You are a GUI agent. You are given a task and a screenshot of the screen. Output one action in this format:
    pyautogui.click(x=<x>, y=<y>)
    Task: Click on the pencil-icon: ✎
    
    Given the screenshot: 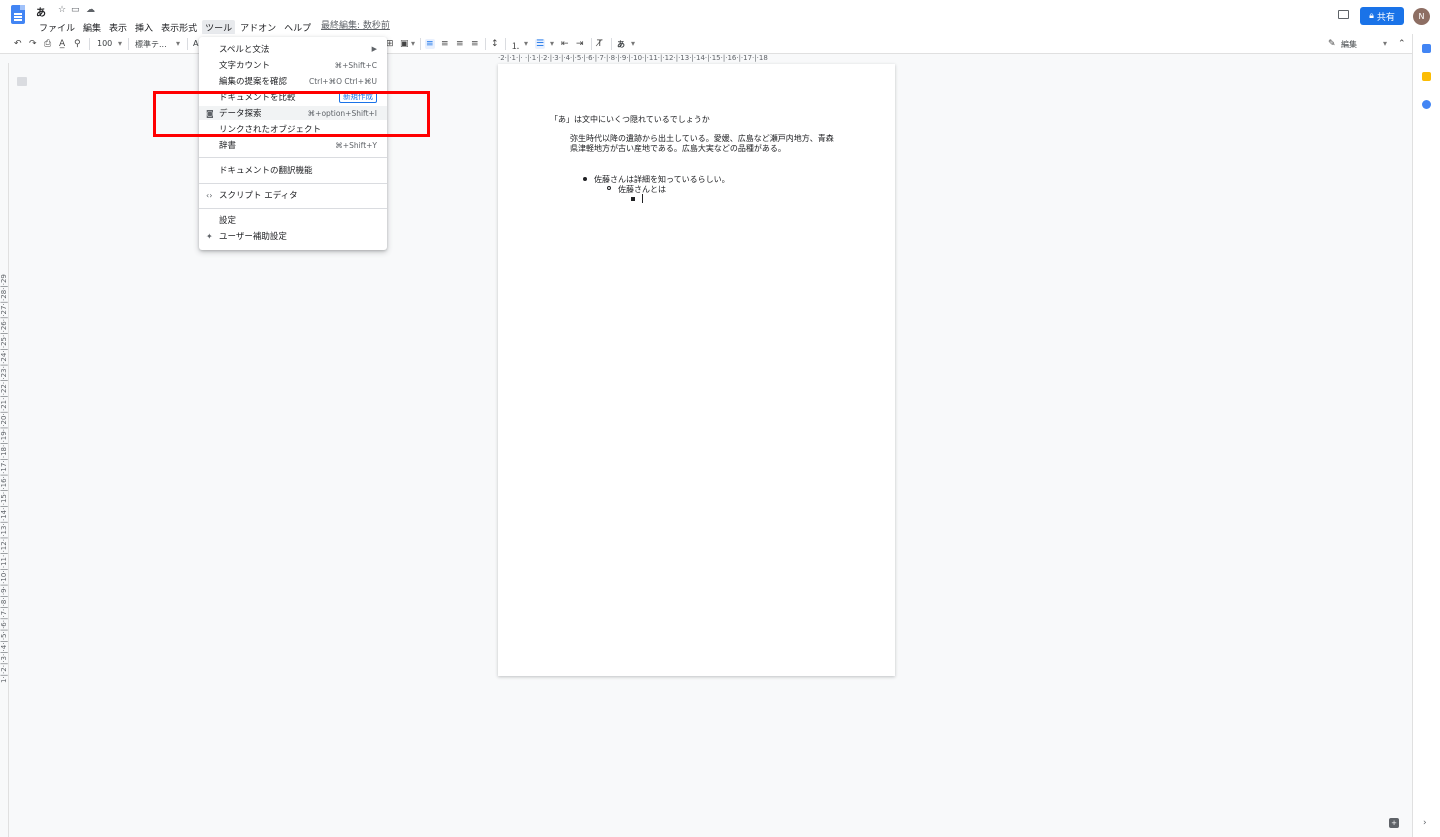 What is the action you would take?
    pyautogui.click(x=1332, y=44)
    